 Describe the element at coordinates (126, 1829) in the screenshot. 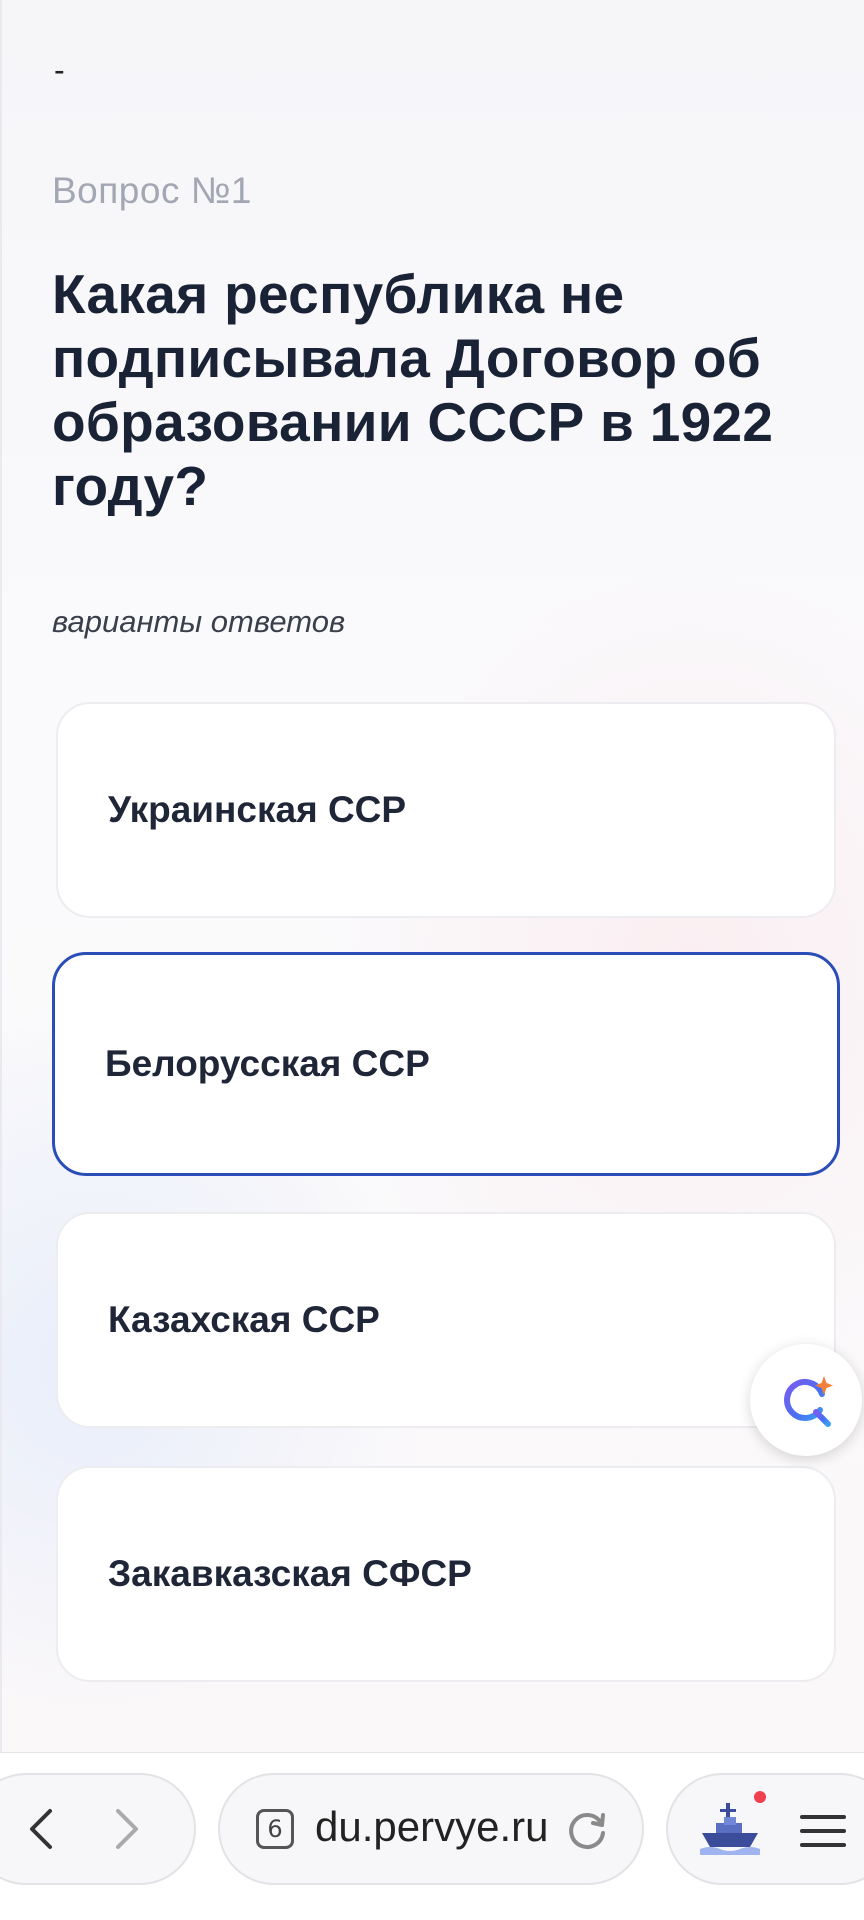

I see `forward-arrow-icon` at that location.